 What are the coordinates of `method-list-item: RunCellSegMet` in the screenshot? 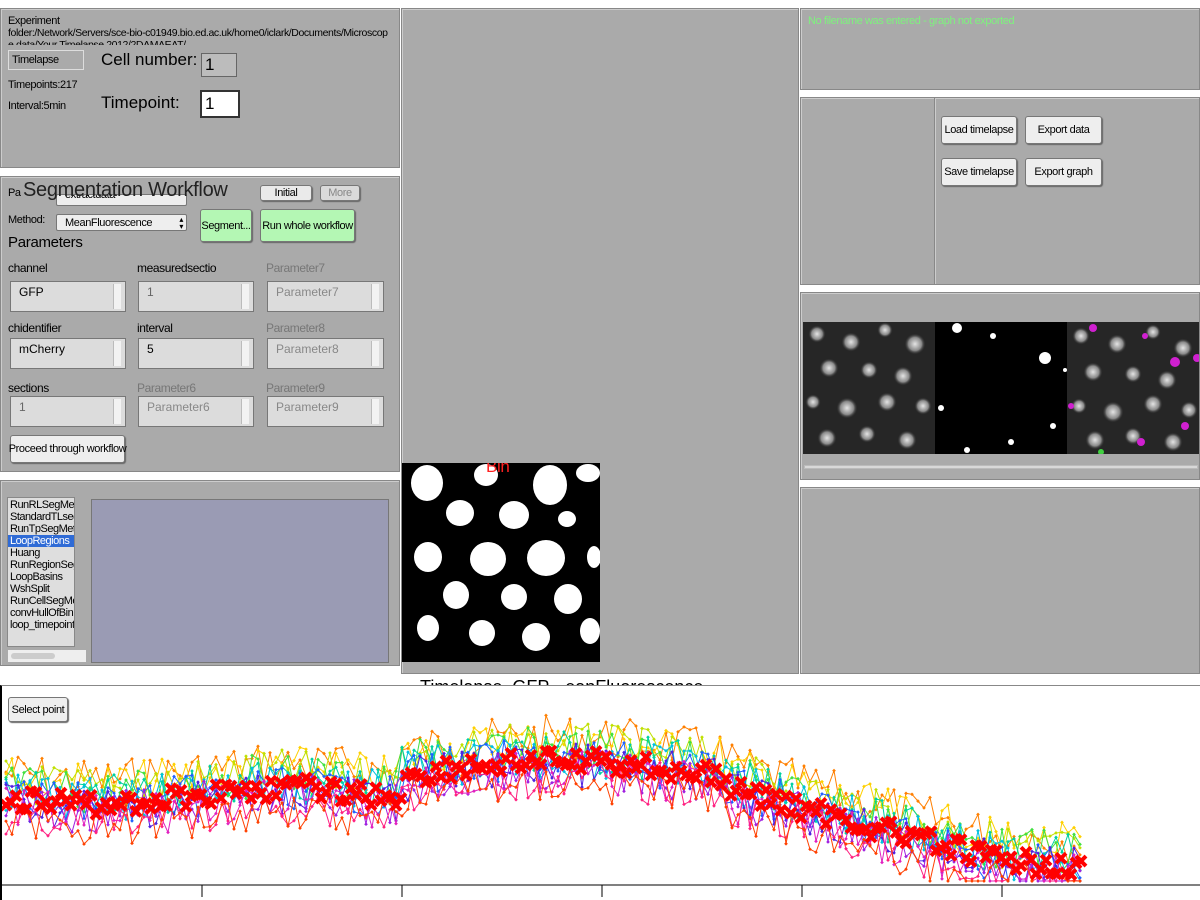 It's located at (41, 601).